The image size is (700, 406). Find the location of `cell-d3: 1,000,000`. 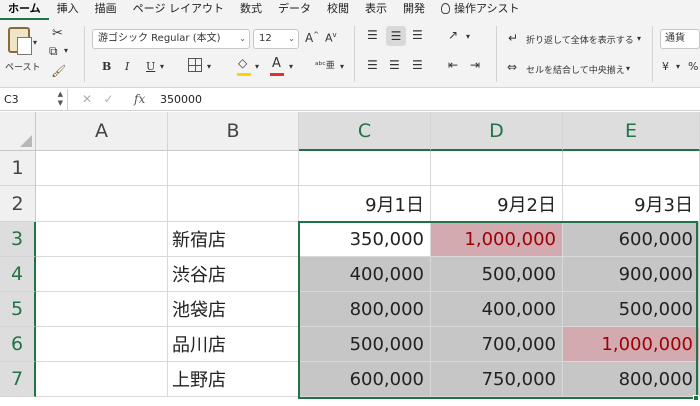

cell-d3: 1,000,000 is located at coordinates (497, 239).